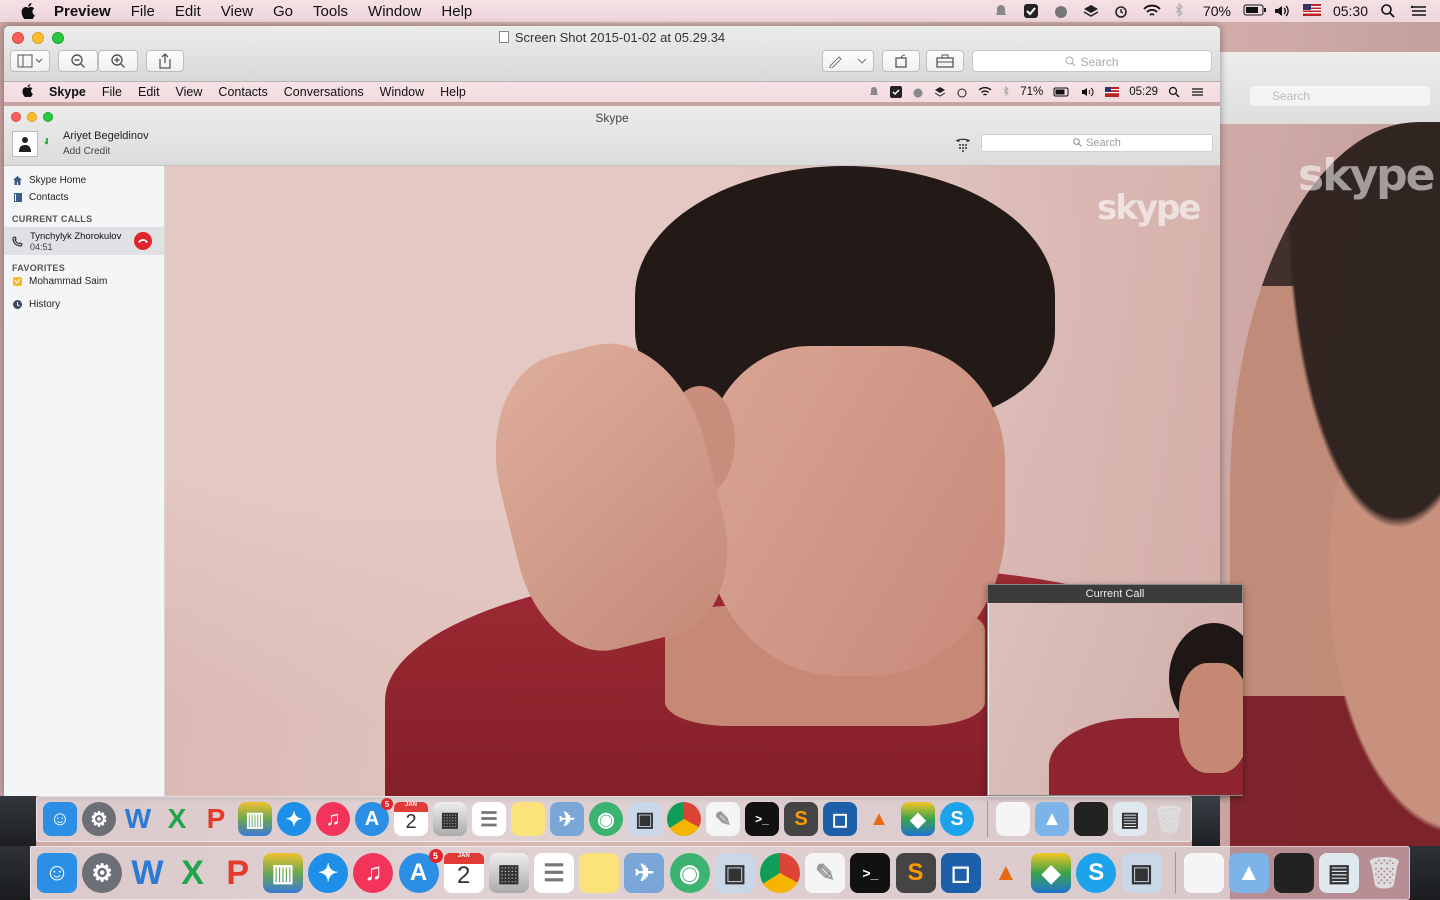 The image size is (1440, 900). I want to click on menu-view: View, so click(237, 11).